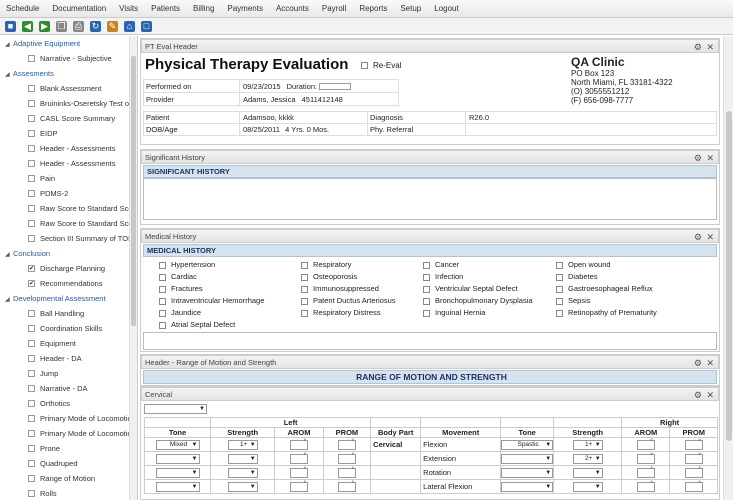  I want to click on rom-left-tone-select: ▼, so click(177, 486).